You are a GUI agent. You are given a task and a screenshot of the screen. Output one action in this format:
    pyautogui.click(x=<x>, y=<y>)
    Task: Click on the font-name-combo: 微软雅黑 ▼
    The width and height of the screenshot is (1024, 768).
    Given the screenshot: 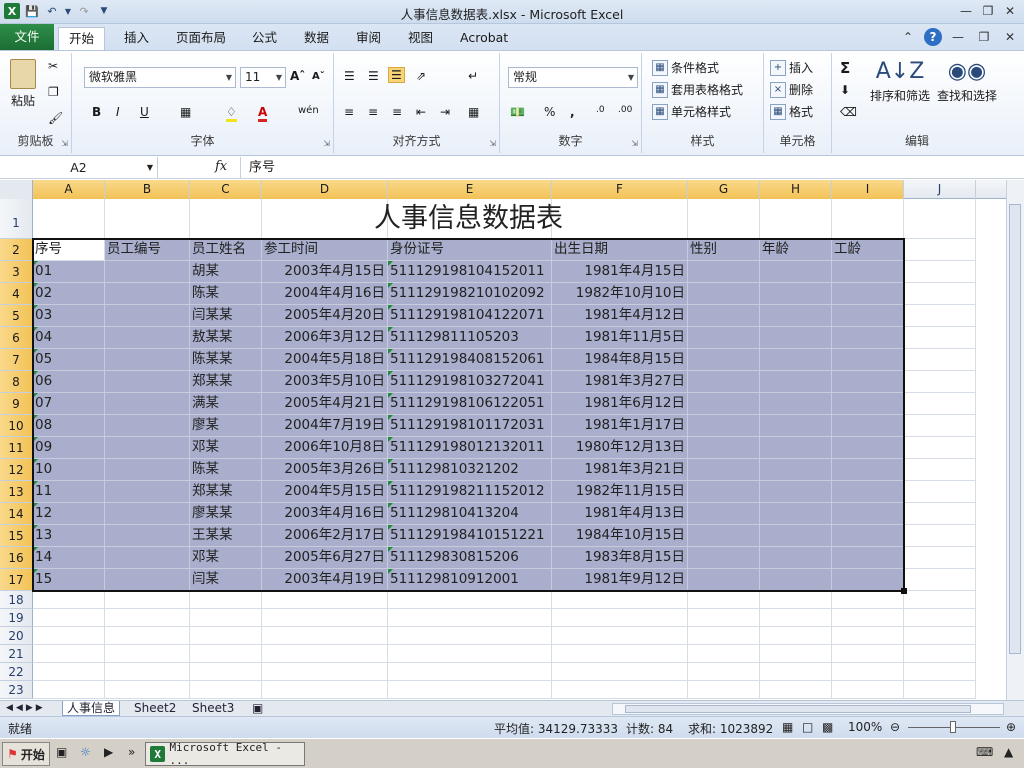 What is the action you would take?
    pyautogui.click(x=160, y=77)
    